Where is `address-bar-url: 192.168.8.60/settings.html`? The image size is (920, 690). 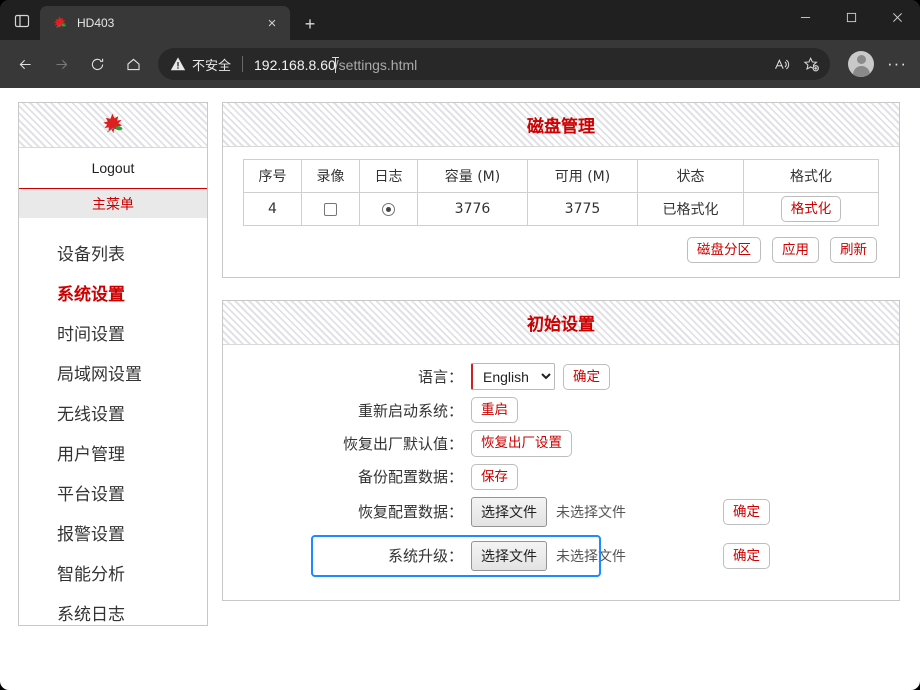
address-bar-url: 192.168.8.60/settings.html is located at coordinates (335, 64).